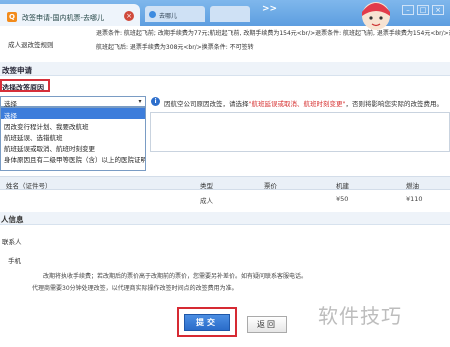  Describe the element at coordinates (408, 10) in the screenshot. I see `minimize-button: –` at that location.